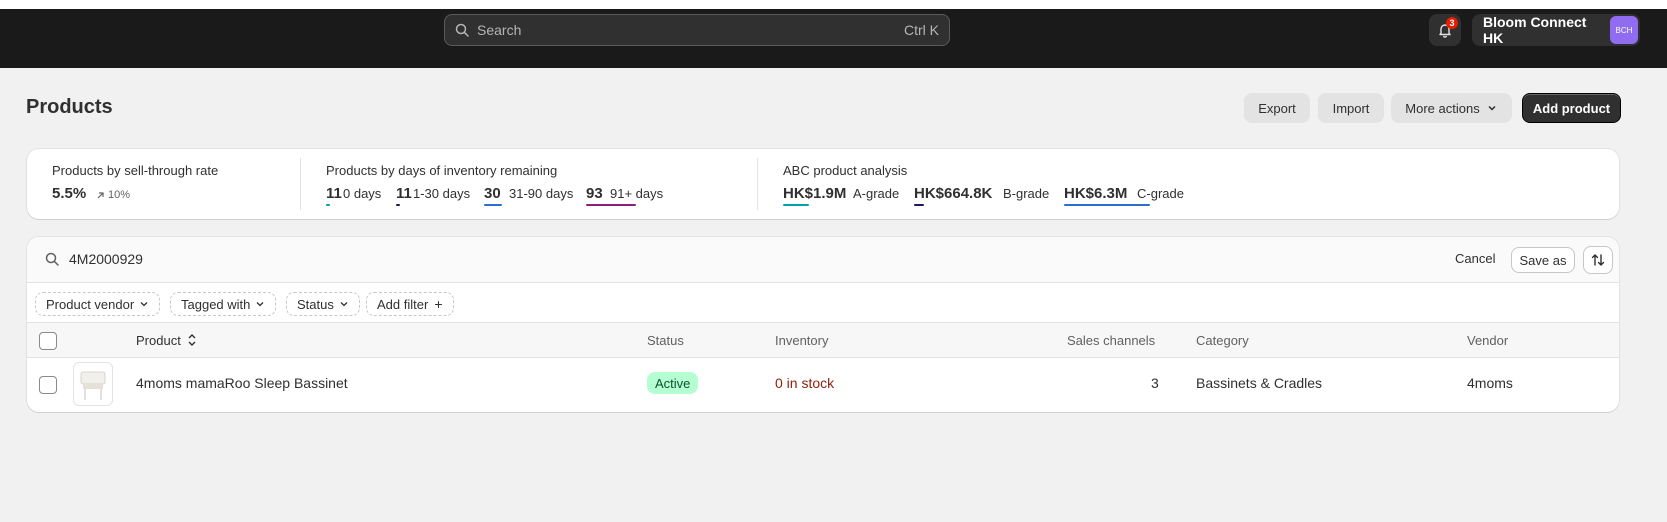 The width and height of the screenshot is (1667, 522). Describe the element at coordinates (1160, 193) in the screenshot. I see `grade-label: C-grade` at that location.